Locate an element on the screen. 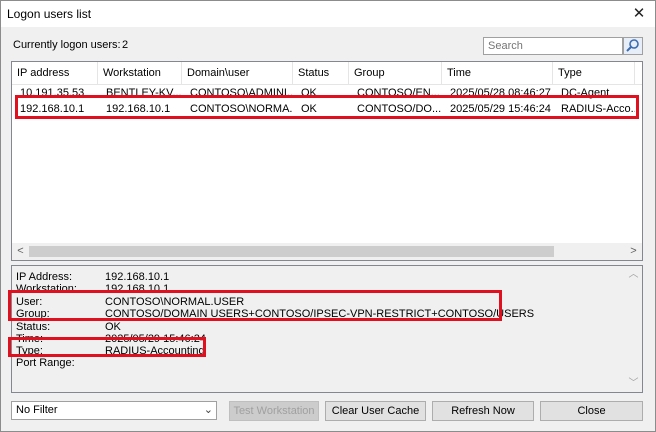 This screenshot has width=656, height=432. cell-time: 2025/05/28 08:46:27 is located at coordinates (500, 93).